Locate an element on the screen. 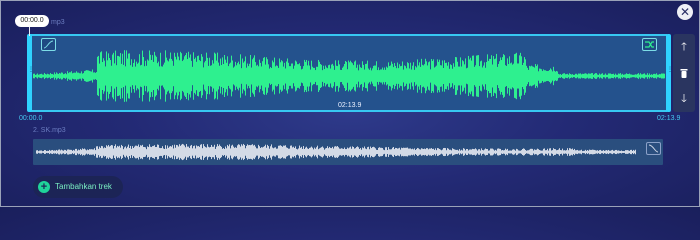  fade-in-button is located at coordinates (48, 44).